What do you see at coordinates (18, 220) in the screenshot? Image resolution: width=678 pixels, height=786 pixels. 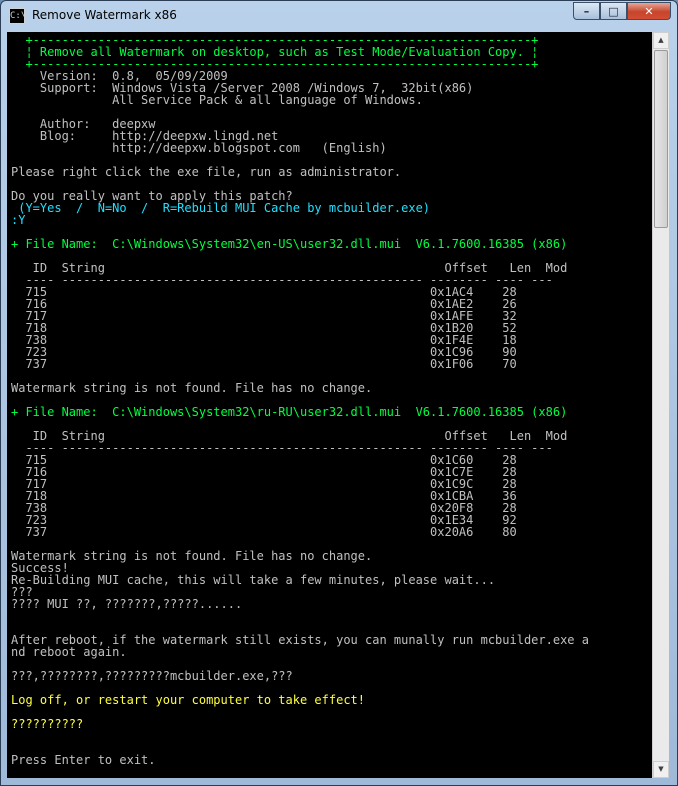 I see `console-line: :Y` at bounding box center [18, 220].